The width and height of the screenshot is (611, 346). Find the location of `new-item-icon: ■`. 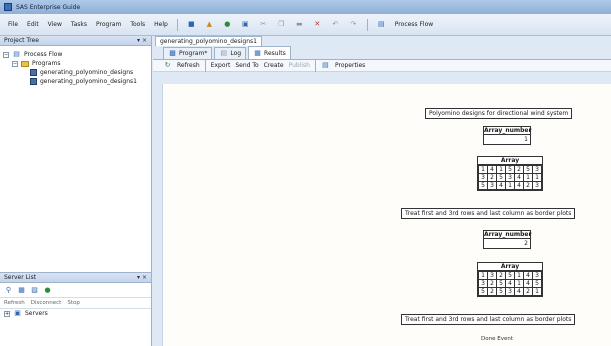

new-item-icon: ■ is located at coordinates (191, 24).